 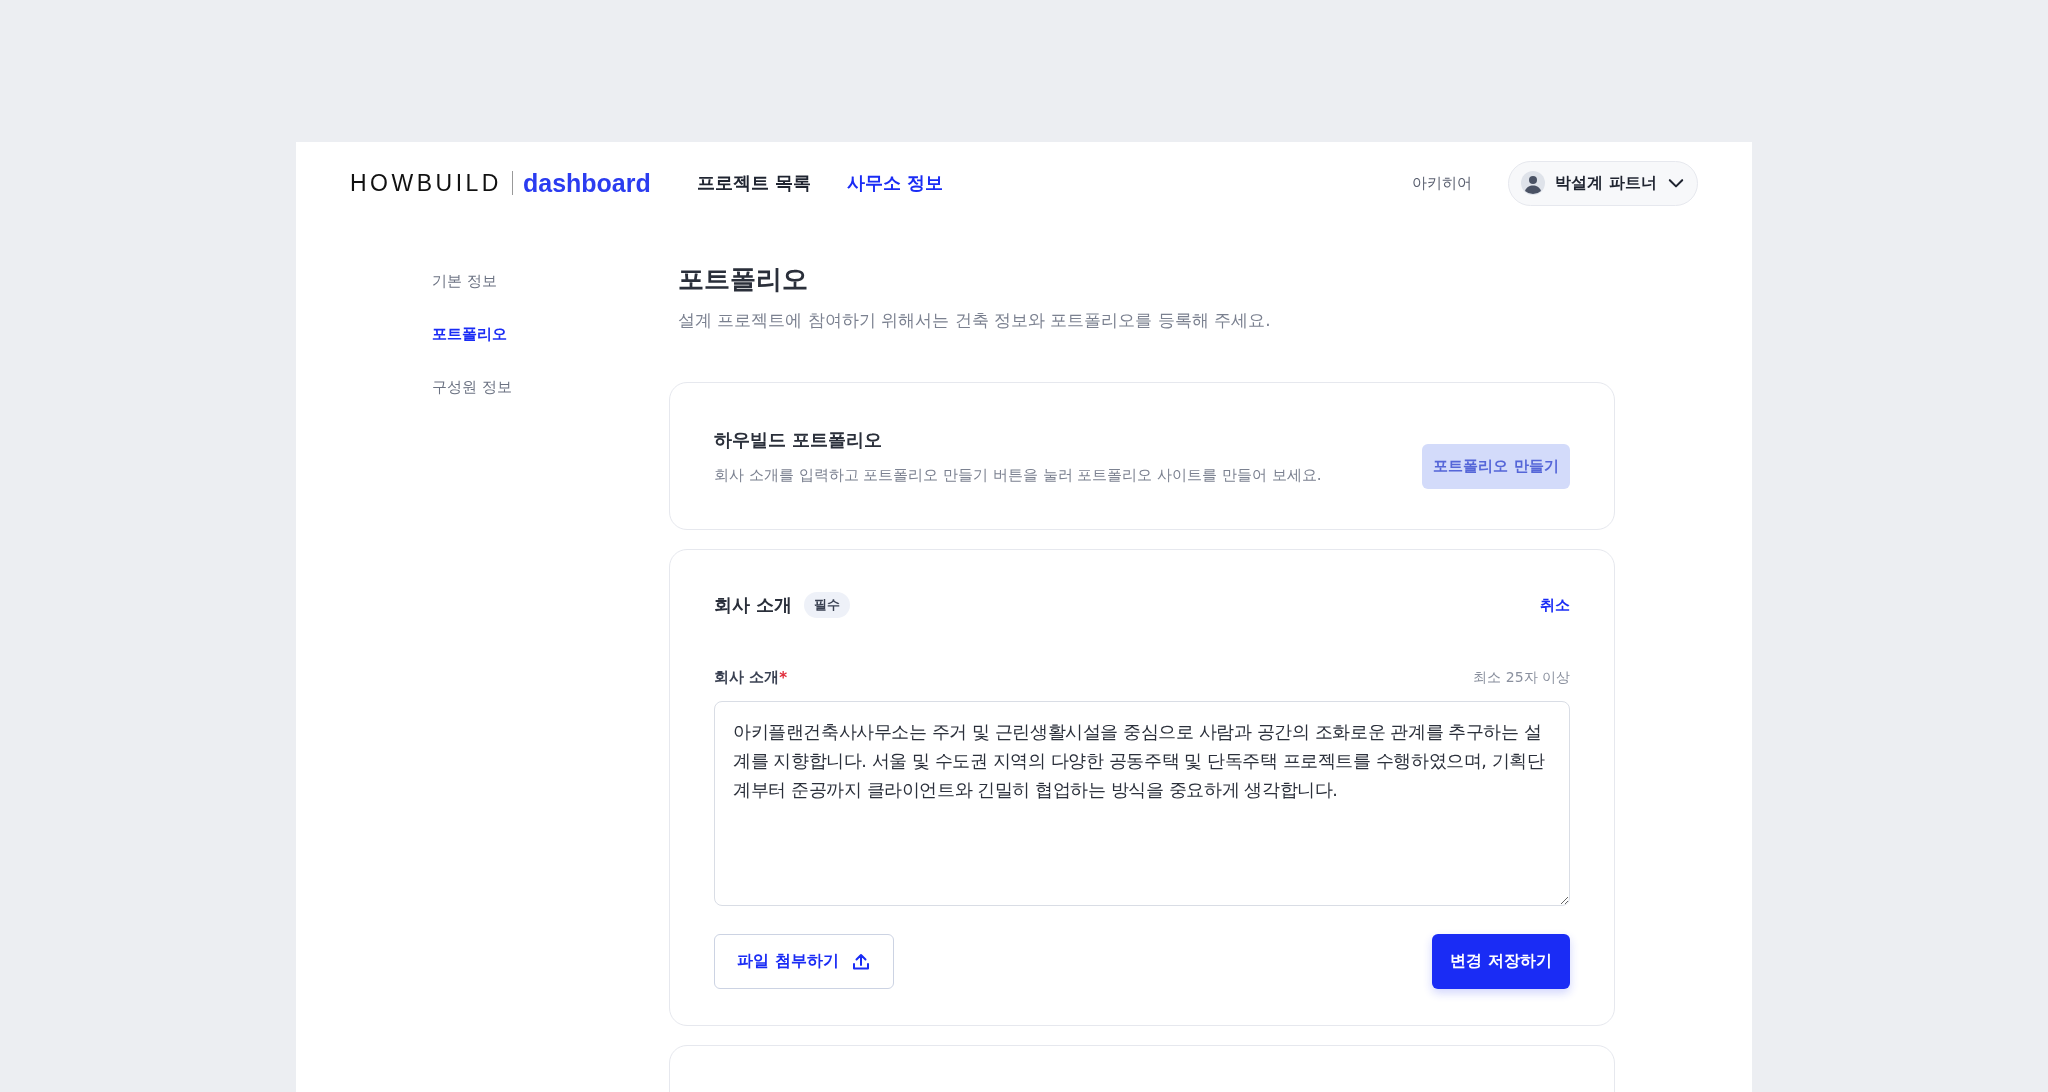 What do you see at coordinates (1442, 183) in the screenshot?
I see `office-name: 아키히어` at bounding box center [1442, 183].